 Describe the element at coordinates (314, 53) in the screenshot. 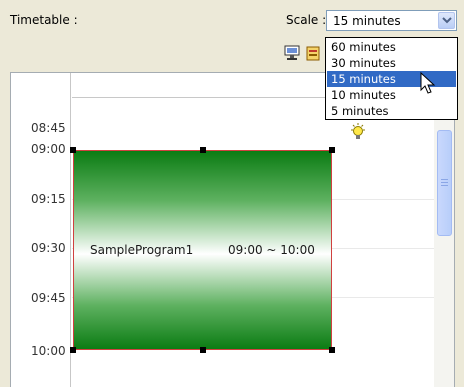

I see `schedule-icon` at that location.